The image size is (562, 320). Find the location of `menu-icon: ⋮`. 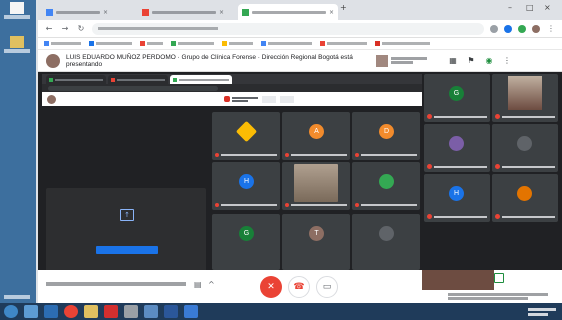

menu-icon: ⋮ is located at coordinates (551, 28).